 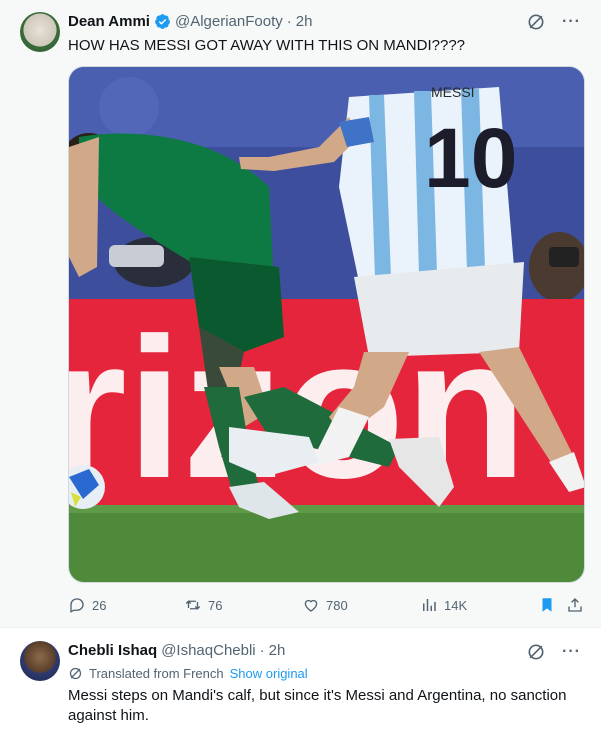 I want to click on views-count: 14K, so click(x=456, y=605).